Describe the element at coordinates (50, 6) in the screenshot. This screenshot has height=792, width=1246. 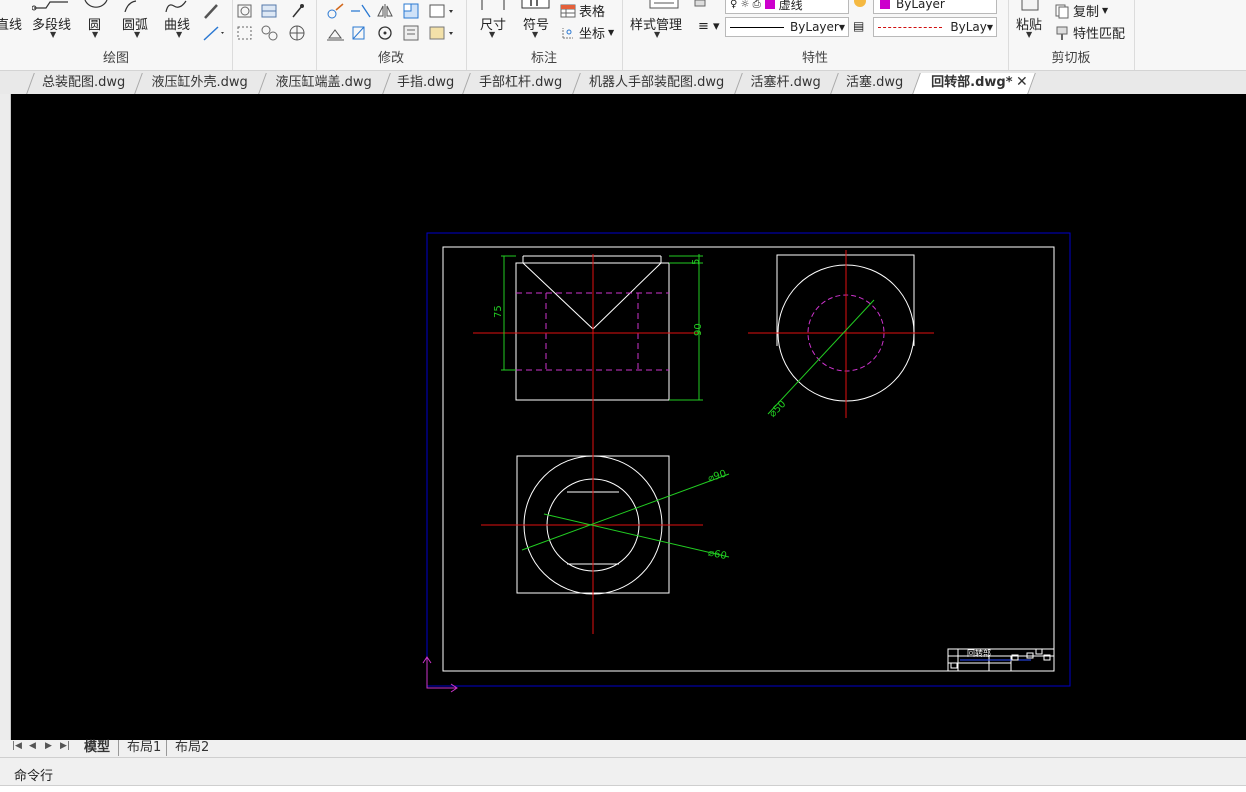
I see `polyline-icon` at that location.